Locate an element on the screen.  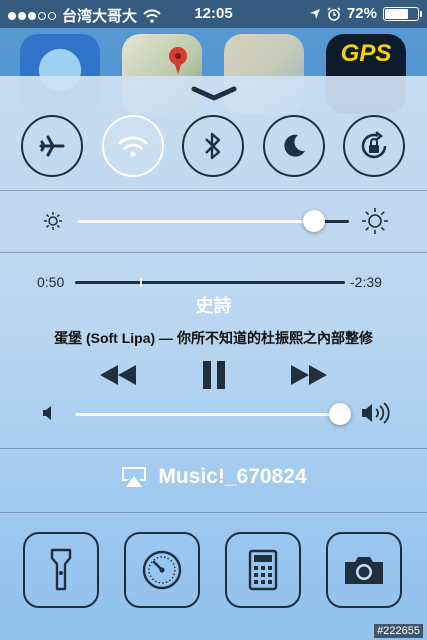
wifi-icon is located at coordinates (133, 146).